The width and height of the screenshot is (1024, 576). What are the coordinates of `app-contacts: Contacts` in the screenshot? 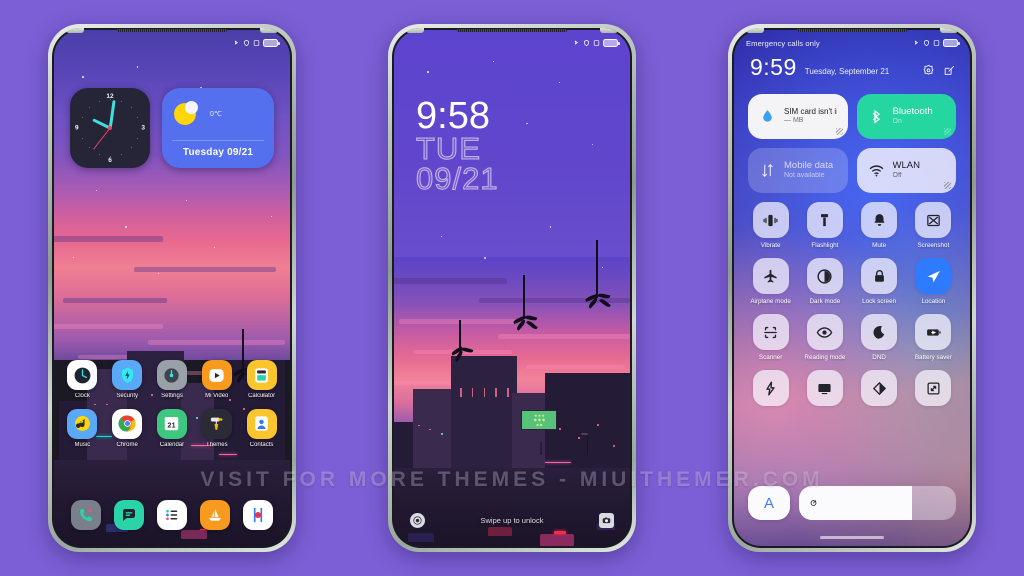 It's located at (262, 428).